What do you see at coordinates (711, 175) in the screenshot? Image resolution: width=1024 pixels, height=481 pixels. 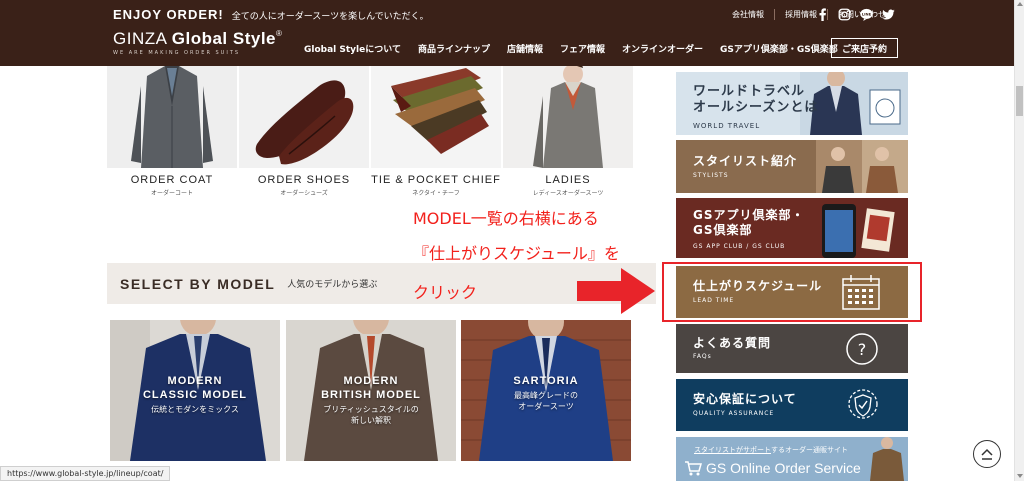 I see `banner-stylists-sub: STYLISTS` at bounding box center [711, 175].